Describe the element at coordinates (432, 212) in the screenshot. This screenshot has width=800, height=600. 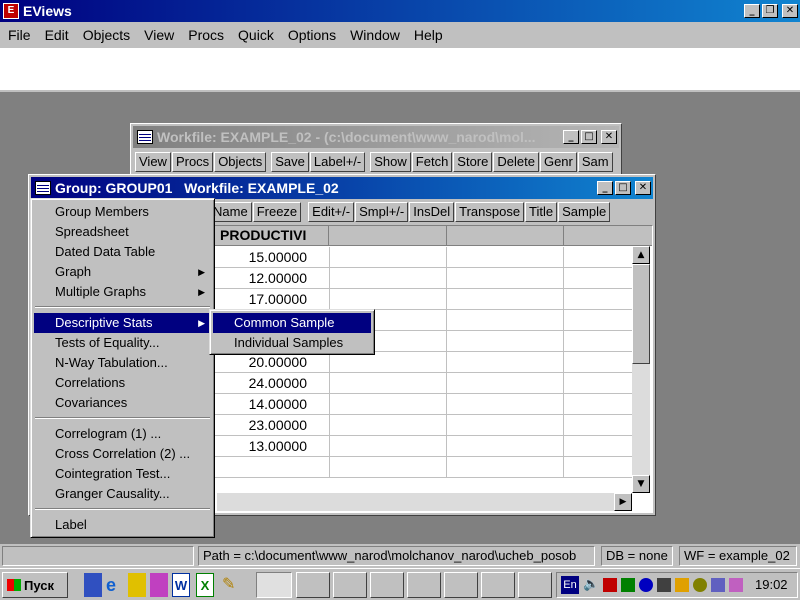
I see `insdel-button: InsDel` at that location.